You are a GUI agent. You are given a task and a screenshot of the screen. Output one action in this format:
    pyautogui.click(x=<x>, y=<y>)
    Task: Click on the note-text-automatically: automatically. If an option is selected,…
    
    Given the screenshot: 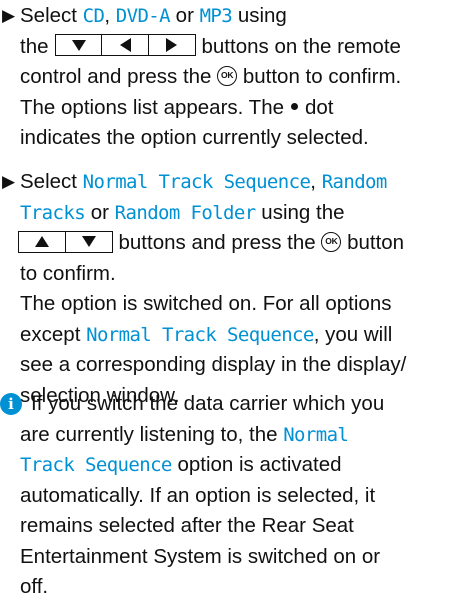 What is the action you would take?
    pyautogui.click(x=198, y=495)
    